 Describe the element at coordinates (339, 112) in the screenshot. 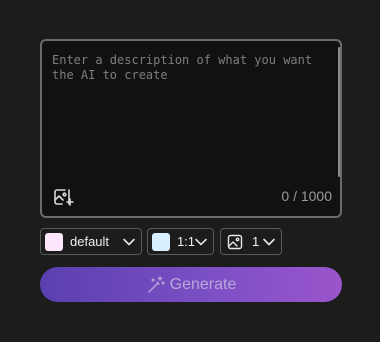

I see `prompt-scrollbar` at that location.